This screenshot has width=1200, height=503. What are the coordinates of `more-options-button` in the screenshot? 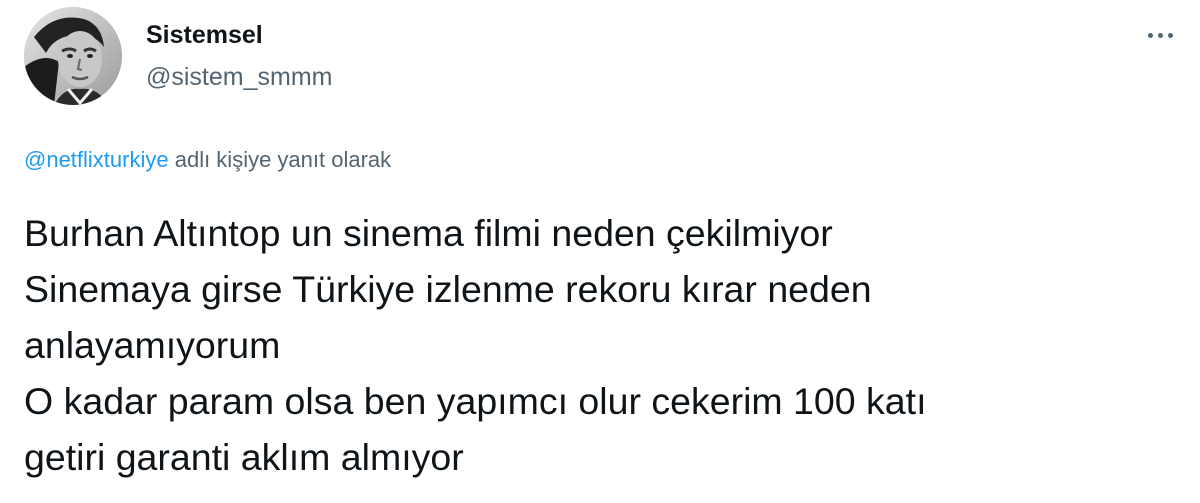 It's located at (1160, 35).